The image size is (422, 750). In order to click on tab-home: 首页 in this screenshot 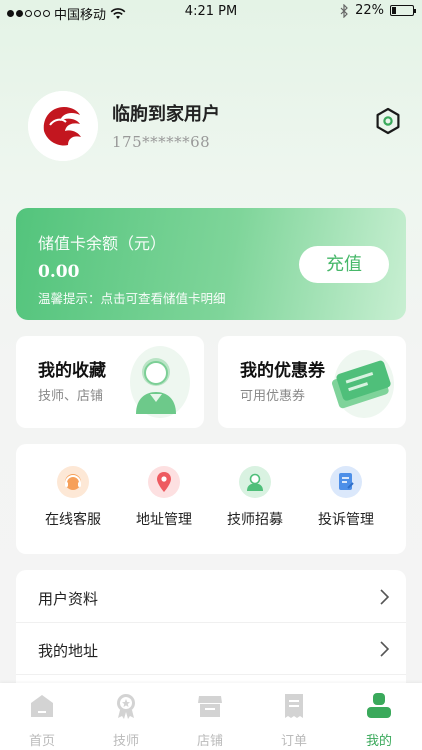, I will do `click(42, 720)`.